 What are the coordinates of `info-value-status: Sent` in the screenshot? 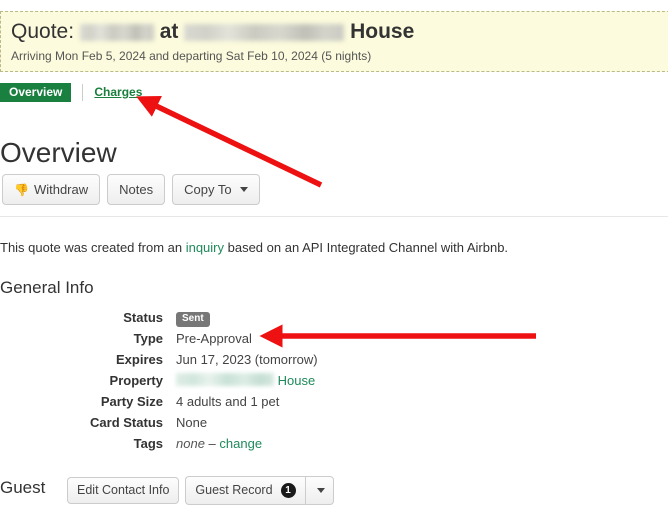 It's located at (186, 317).